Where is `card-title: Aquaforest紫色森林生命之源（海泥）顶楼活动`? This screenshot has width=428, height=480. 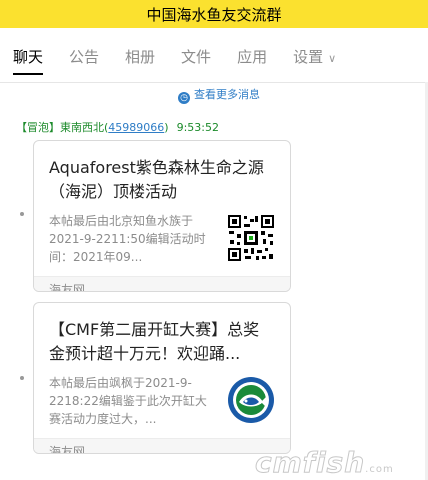 card-title: Aquaforest紫色森林生命之源（海泥）顶楼活动 is located at coordinates (156, 179).